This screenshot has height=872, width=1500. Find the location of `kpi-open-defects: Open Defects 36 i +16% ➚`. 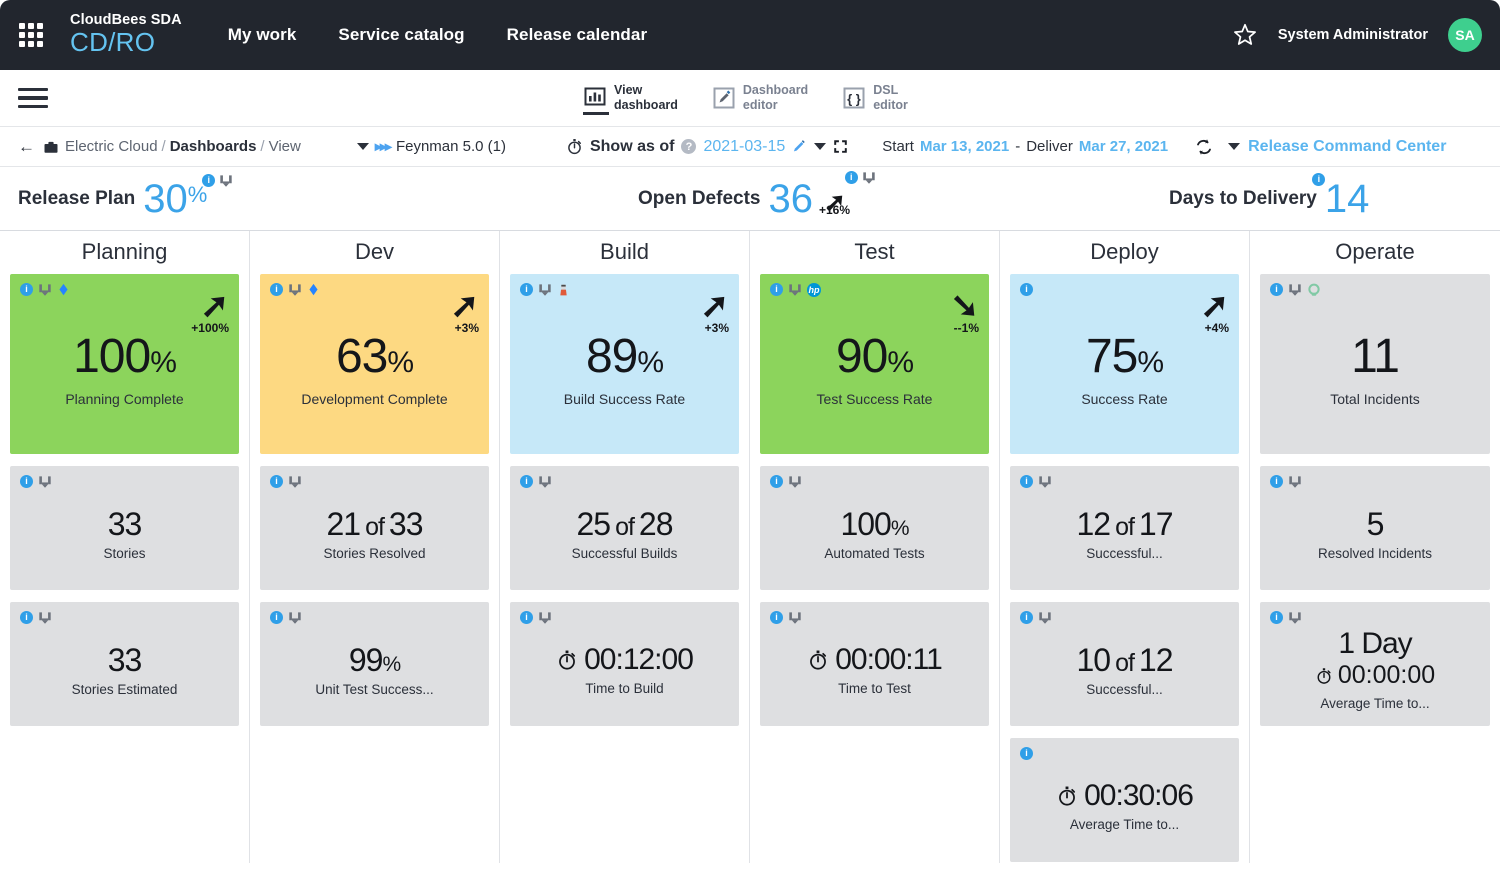

kpi-open-defects: Open Defects 36 i +16% ➚ is located at coordinates (756, 195).